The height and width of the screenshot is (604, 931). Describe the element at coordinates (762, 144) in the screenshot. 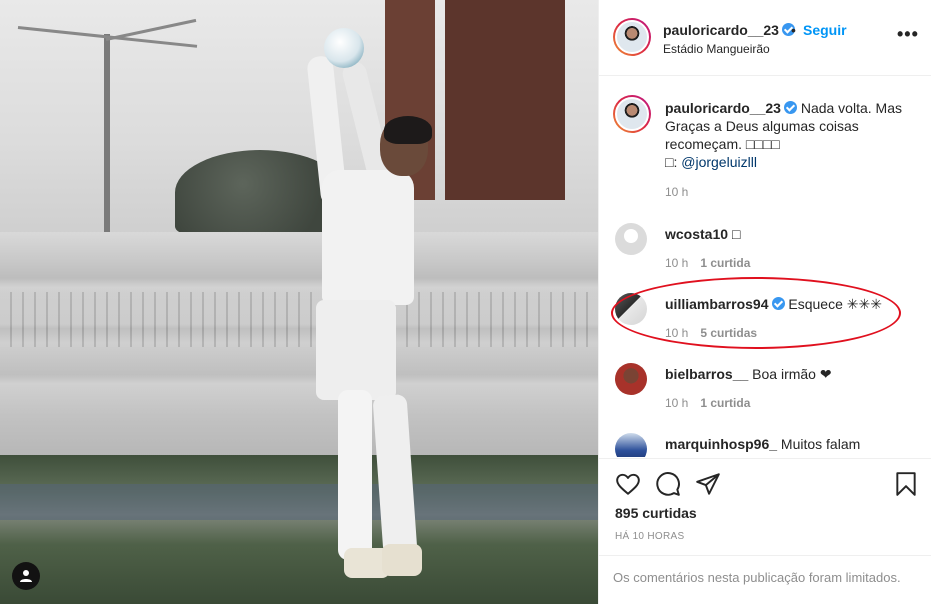

I see `caption-emojis: □□□□` at that location.